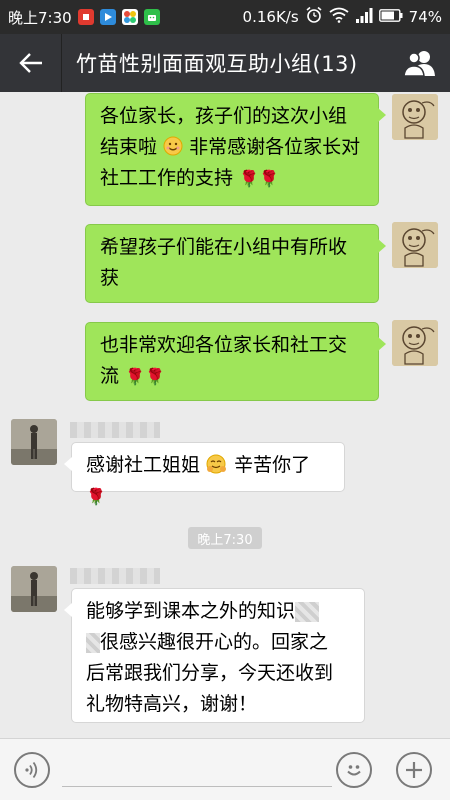 This screenshot has width=450, height=800. I want to click on message-bubble-outgoing: 也非常欢迎各位家长和社工交 流 🌹🌹, so click(235, 361).